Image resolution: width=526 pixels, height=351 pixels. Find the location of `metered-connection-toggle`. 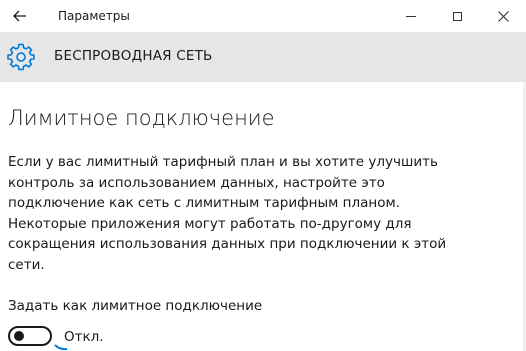

metered-connection-toggle is located at coordinates (30, 336).